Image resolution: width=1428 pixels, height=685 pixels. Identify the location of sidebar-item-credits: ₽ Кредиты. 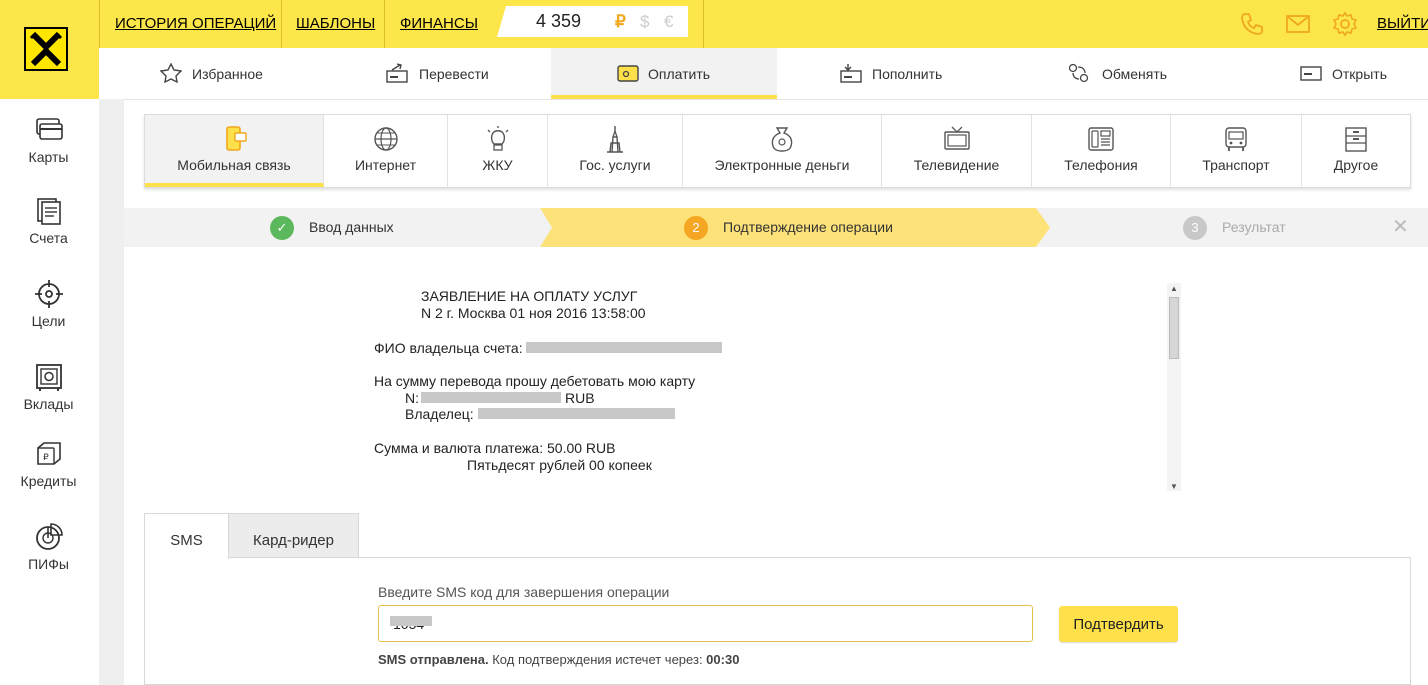
(48, 464).